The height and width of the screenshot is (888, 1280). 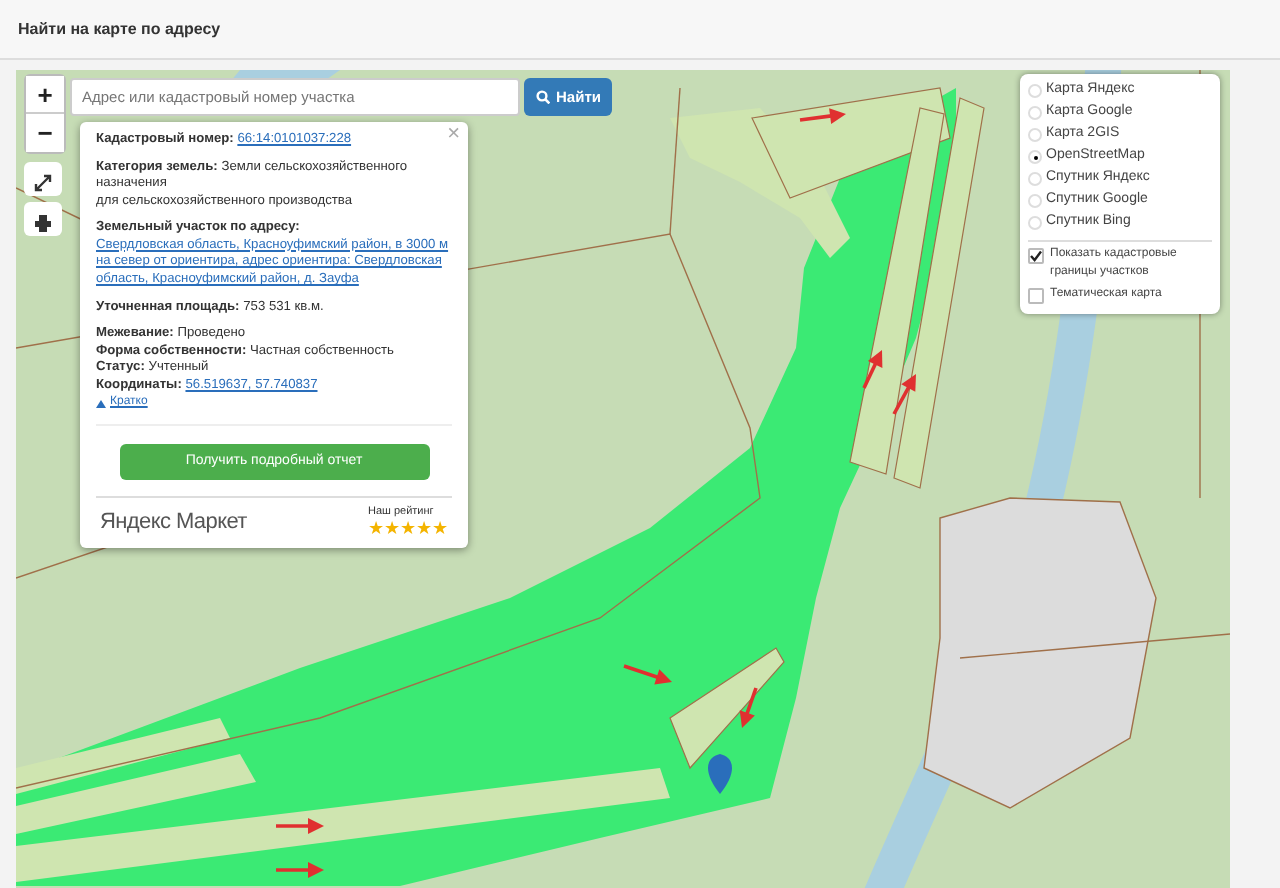 I want to click on print-button, so click(x=43, y=219).